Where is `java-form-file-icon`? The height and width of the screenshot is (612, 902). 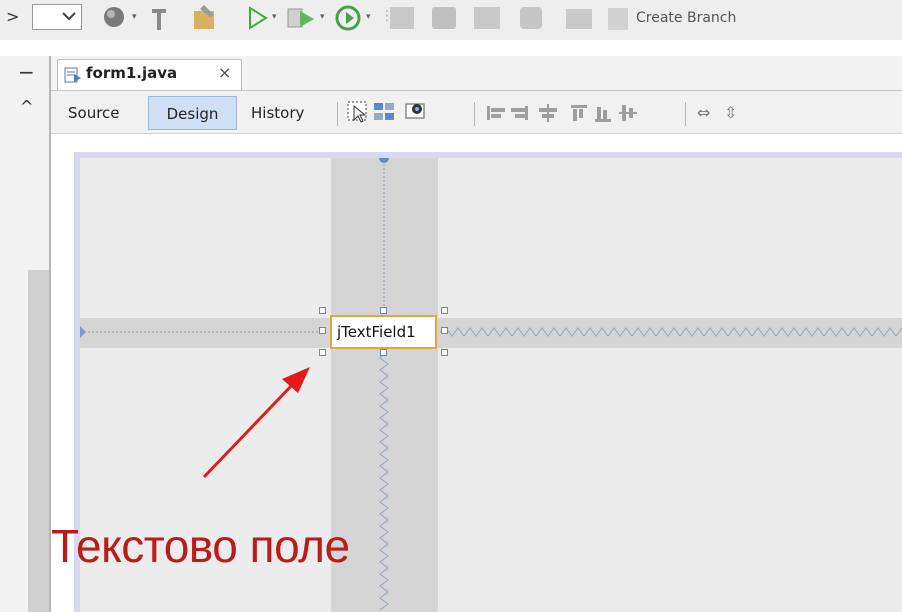 java-form-file-icon is located at coordinates (72, 75).